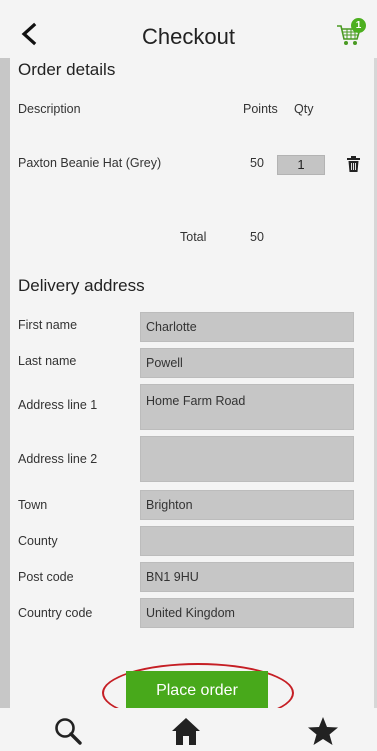 The width and height of the screenshot is (377, 751). Describe the element at coordinates (358, 25) in the screenshot. I see `cart-count-badge: 1` at that location.